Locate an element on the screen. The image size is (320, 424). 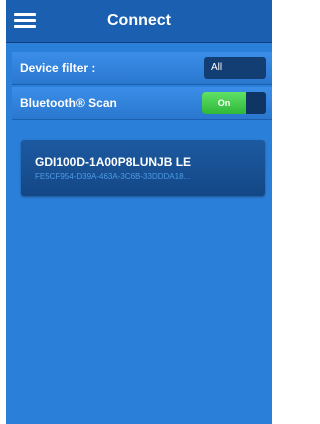
device-filter-value: All is located at coordinates (217, 67).